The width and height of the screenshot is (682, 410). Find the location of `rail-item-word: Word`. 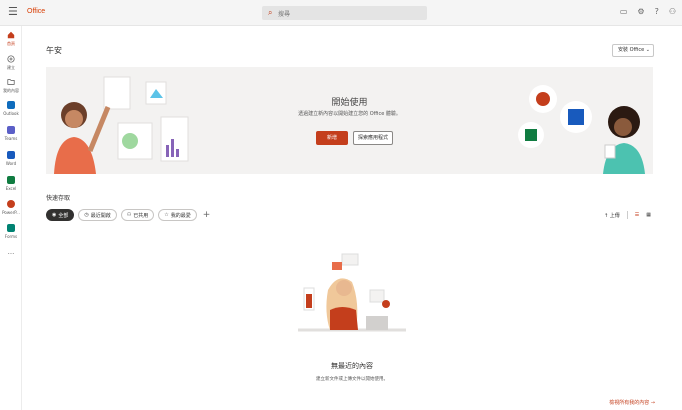

rail-item-word: Word is located at coordinates (11, 158).